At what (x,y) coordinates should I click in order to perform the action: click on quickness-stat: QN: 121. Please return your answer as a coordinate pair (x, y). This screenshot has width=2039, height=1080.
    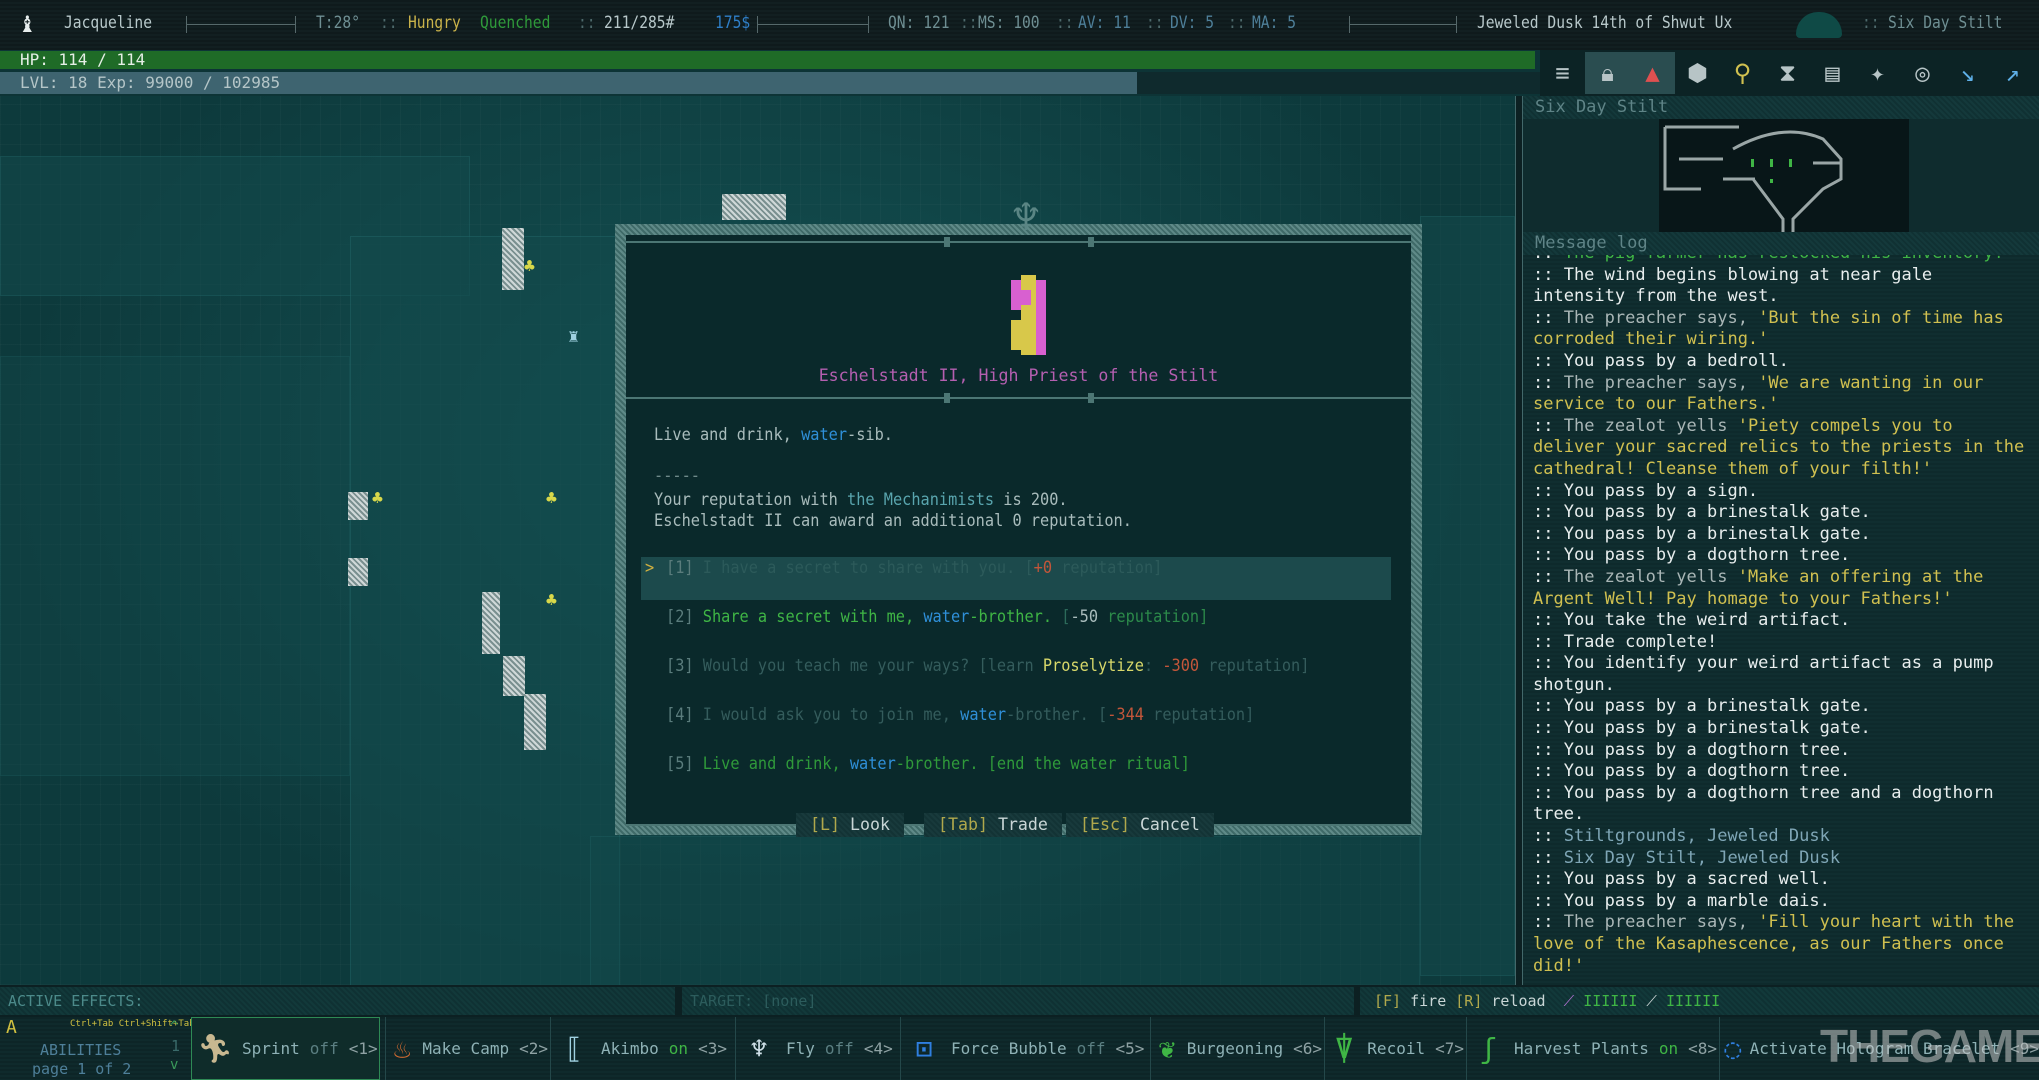
    Looking at the image, I should click on (919, 23).